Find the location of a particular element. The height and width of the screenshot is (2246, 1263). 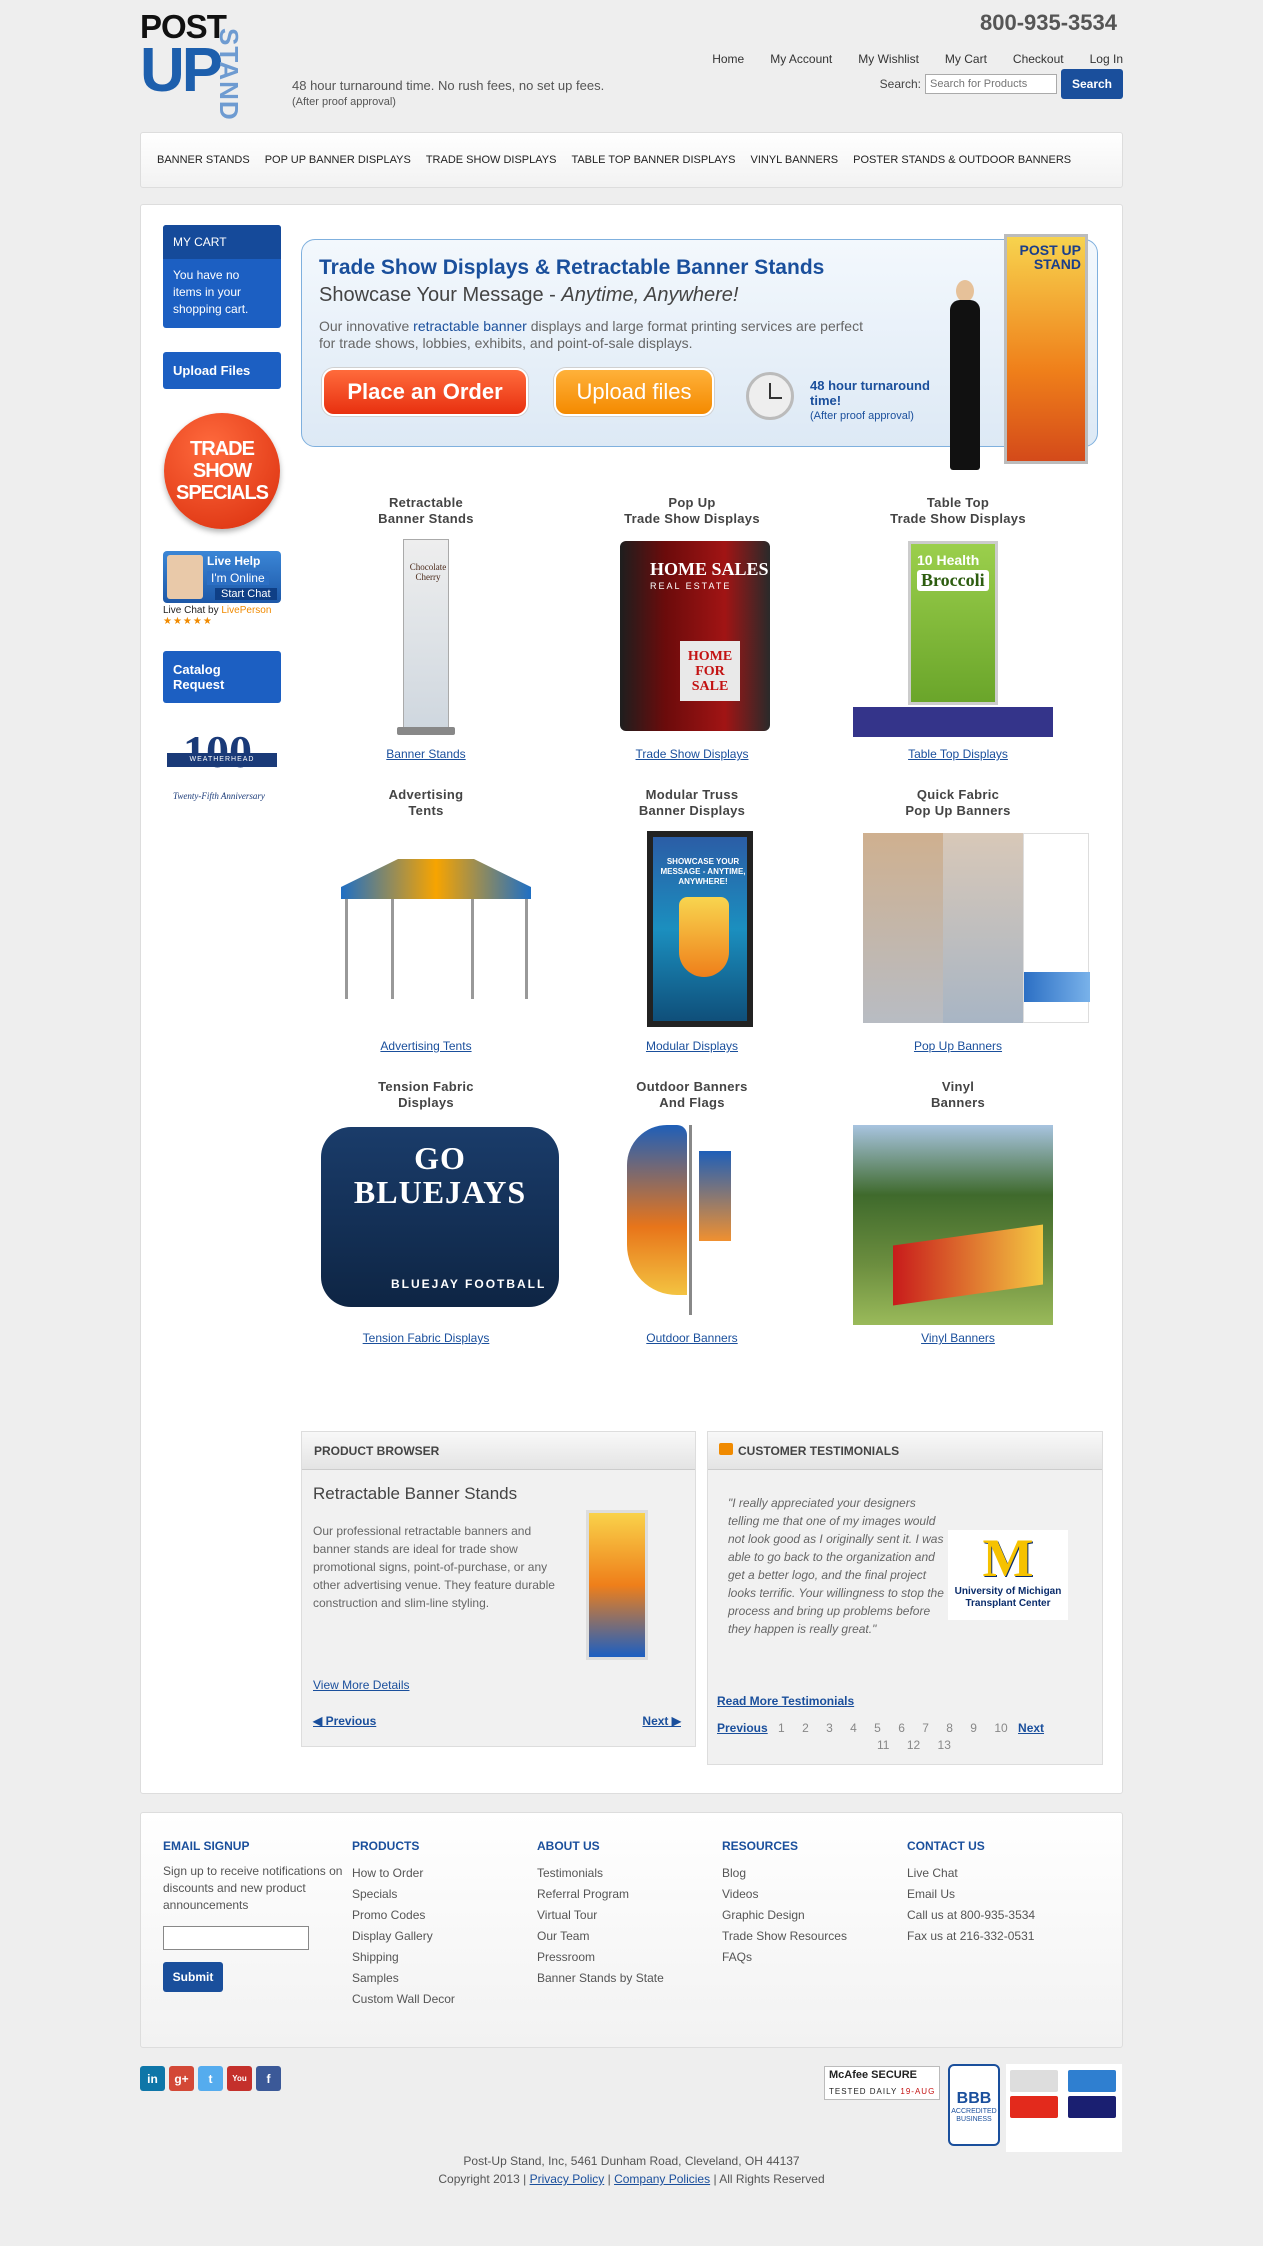

page-5: 5 is located at coordinates (877, 1728).